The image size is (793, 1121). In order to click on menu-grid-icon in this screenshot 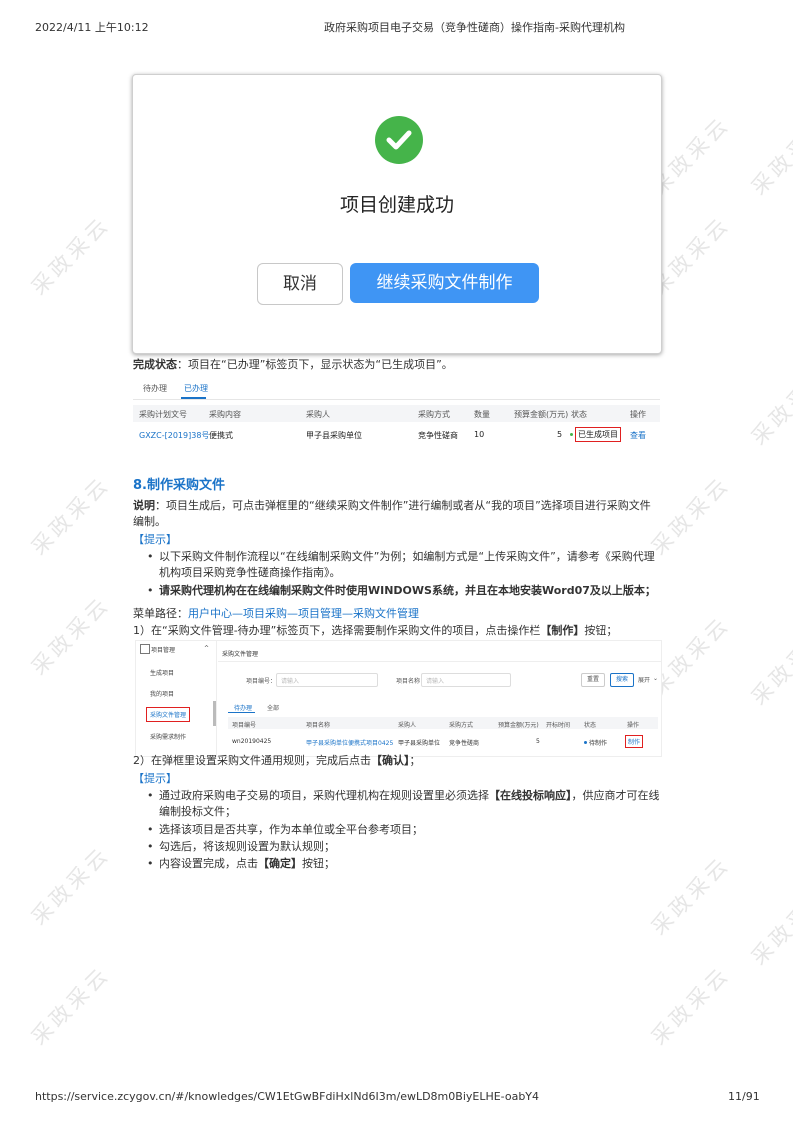, I will do `click(145, 649)`.